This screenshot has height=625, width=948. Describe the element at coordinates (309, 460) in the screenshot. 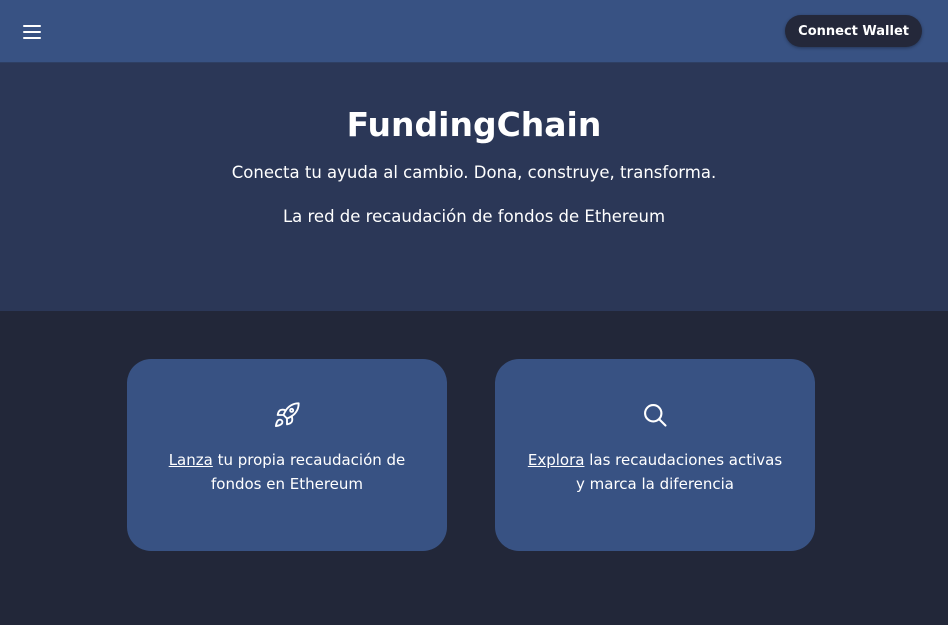

I see `launch-text-line1: tu propia recaudación de` at that location.